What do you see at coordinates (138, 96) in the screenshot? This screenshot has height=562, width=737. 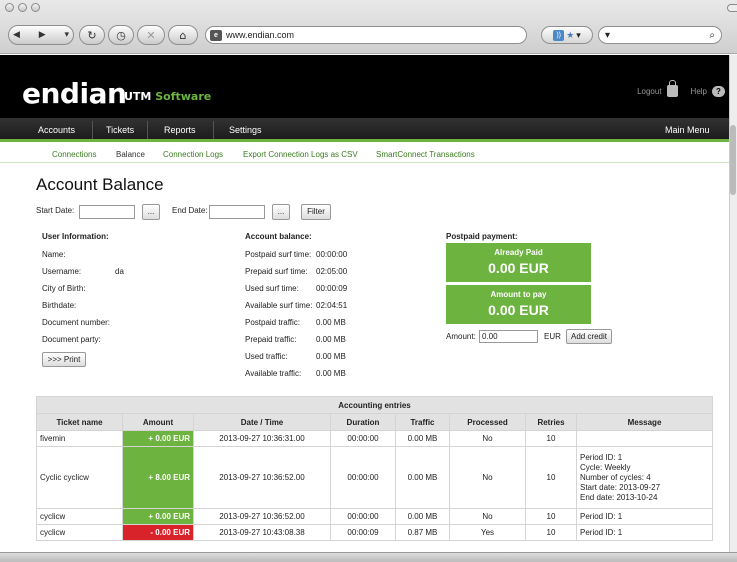 I see `product-name-utm: UTM` at bounding box center [138, 96].